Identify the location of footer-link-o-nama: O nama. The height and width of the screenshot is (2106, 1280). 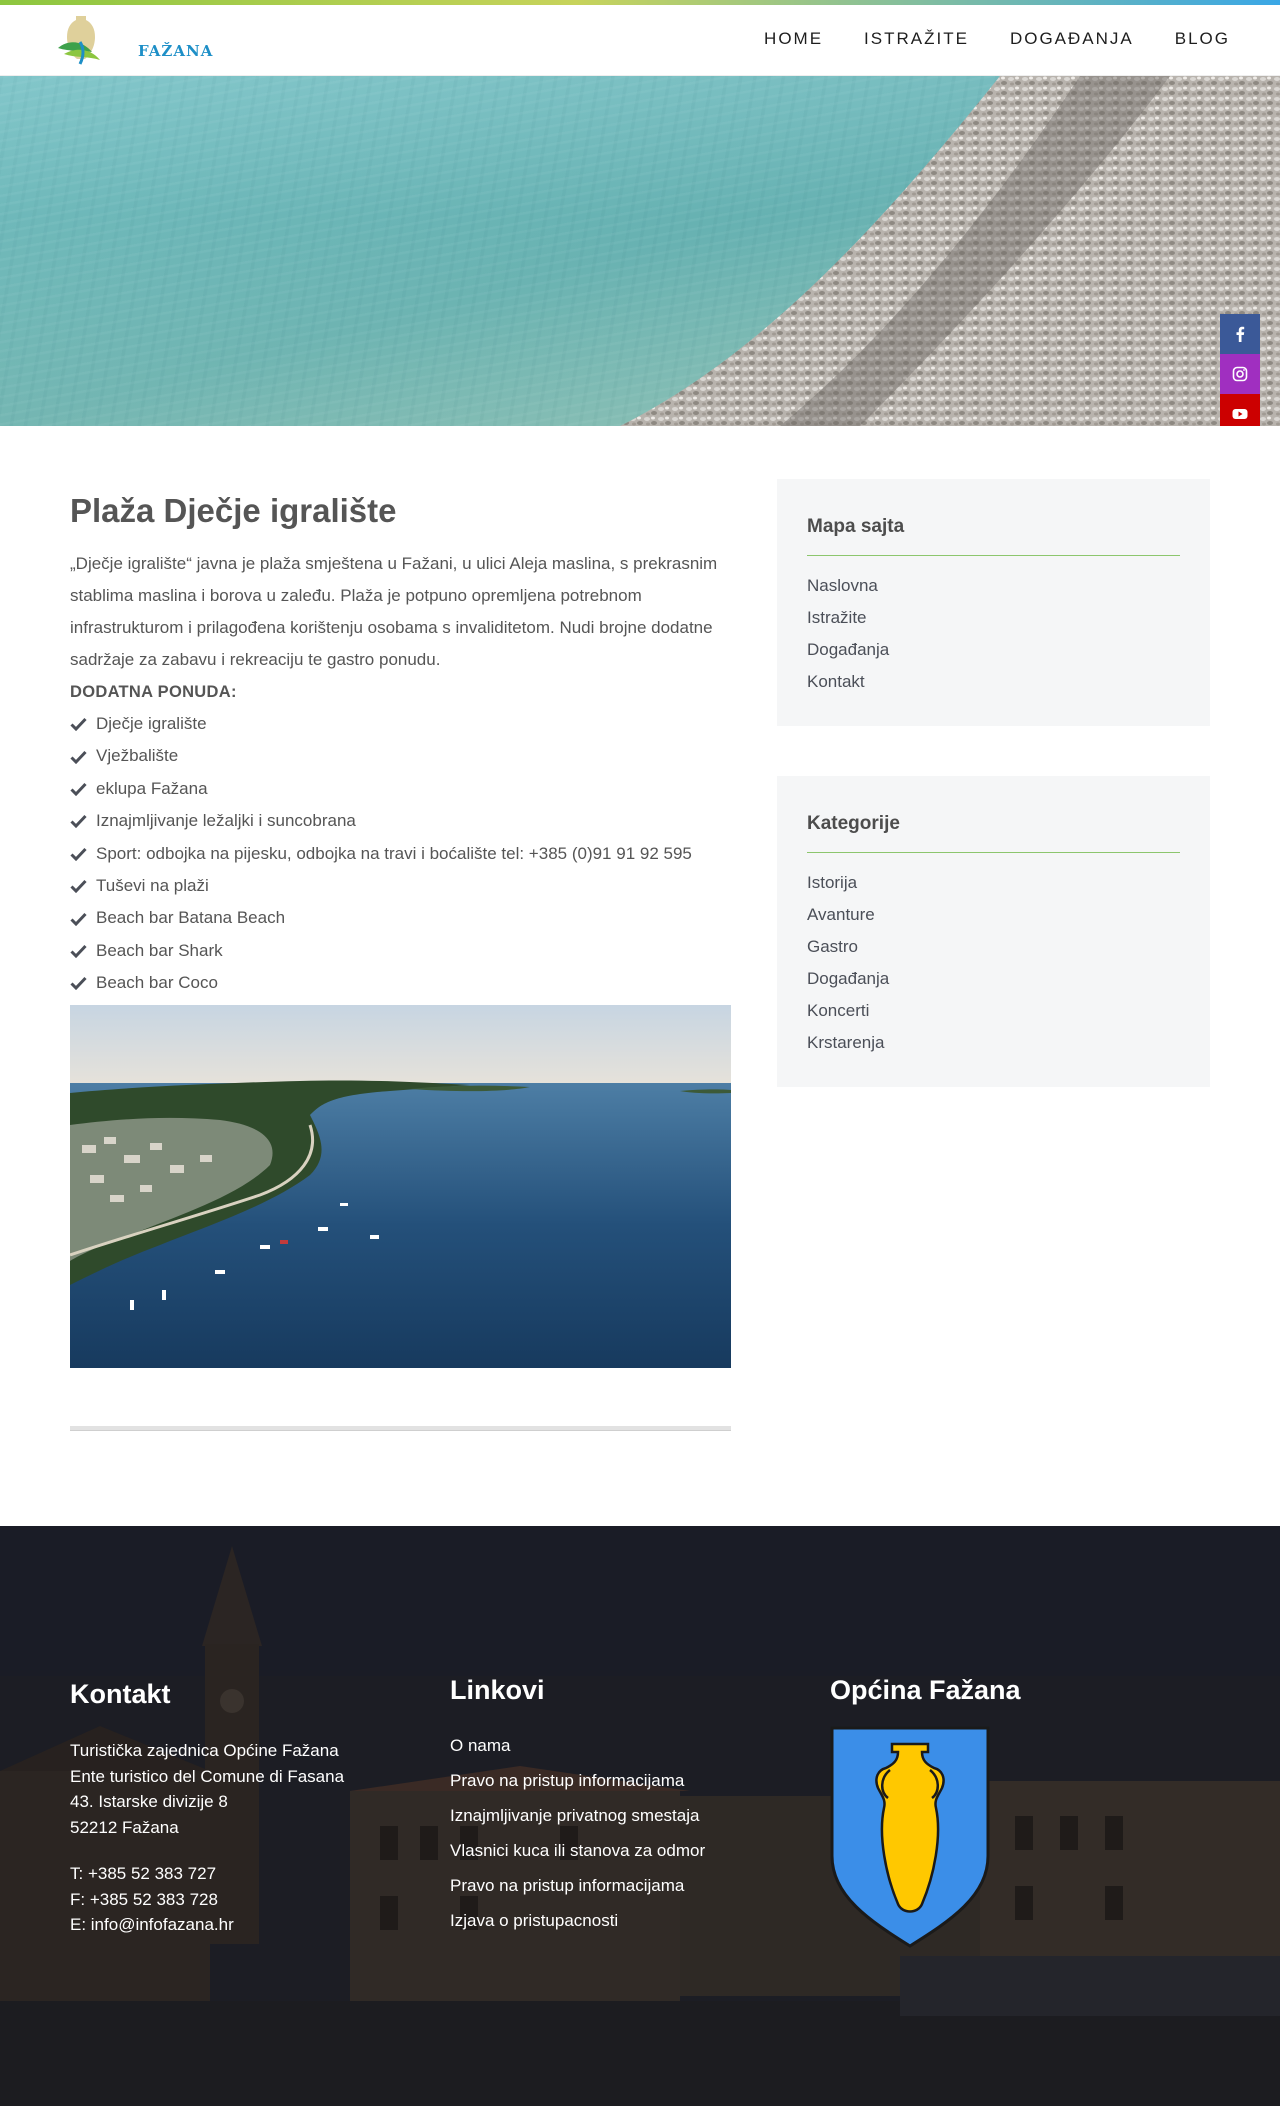
(577, 1745).